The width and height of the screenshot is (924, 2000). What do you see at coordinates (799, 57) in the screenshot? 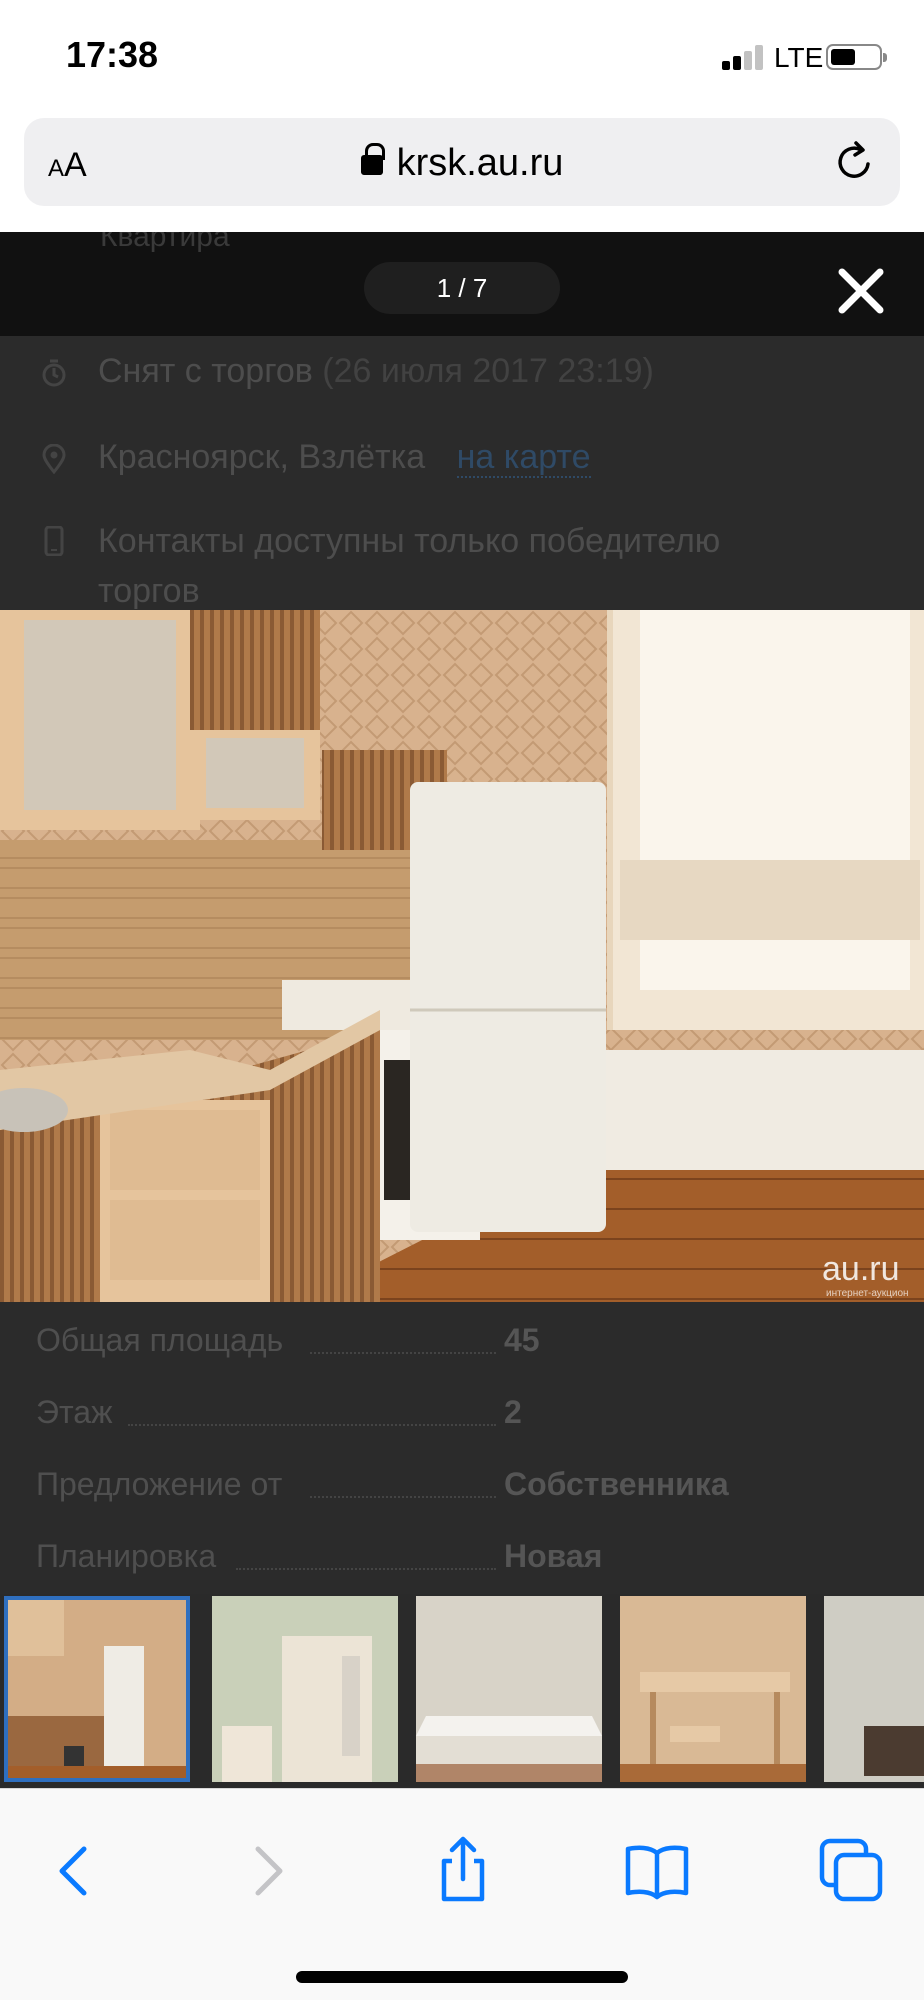
I see `network-type: LTE` at bounding box center [799, 57].